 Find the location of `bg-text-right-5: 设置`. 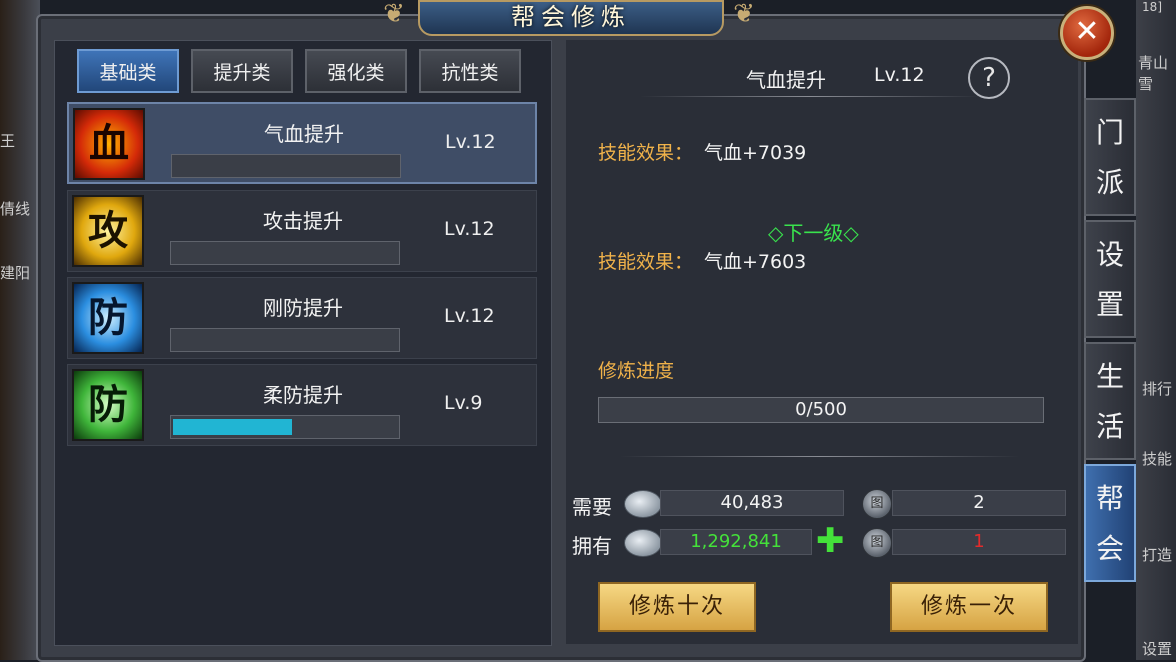

bg-text-right-5: 设置 is located at coordinates (1157, 649).